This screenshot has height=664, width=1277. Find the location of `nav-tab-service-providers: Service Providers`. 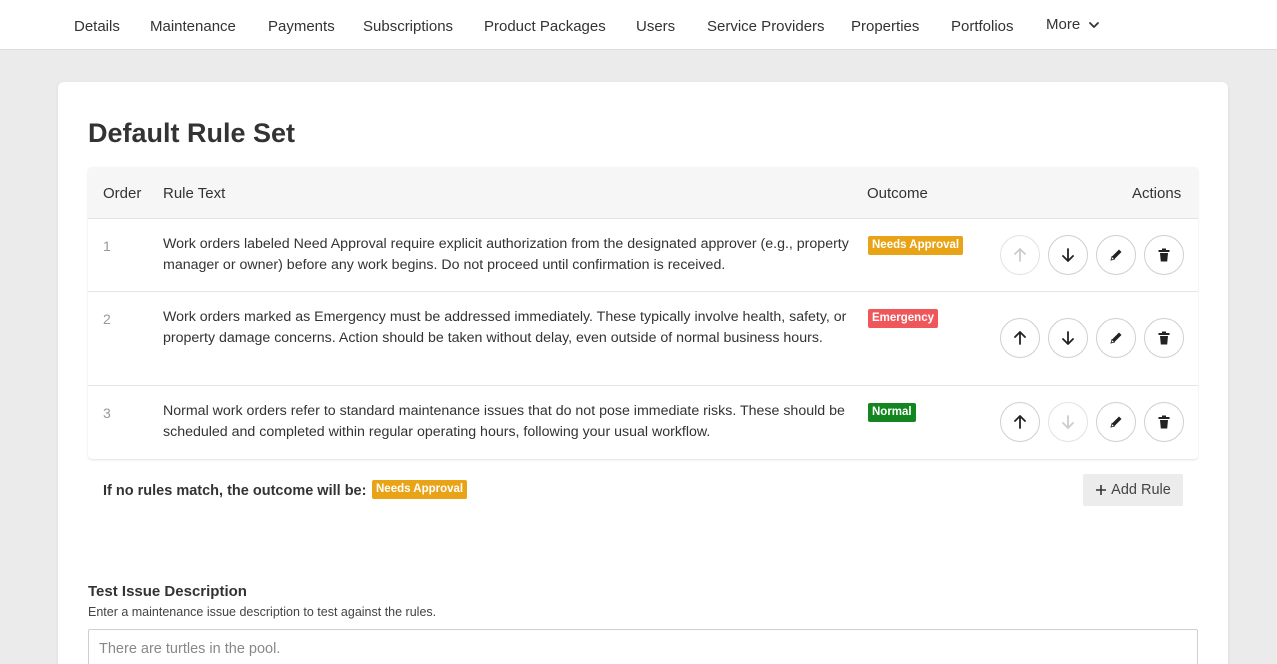

nav-tab-service-providers: Service Providers is located at coordinates (766, 26).